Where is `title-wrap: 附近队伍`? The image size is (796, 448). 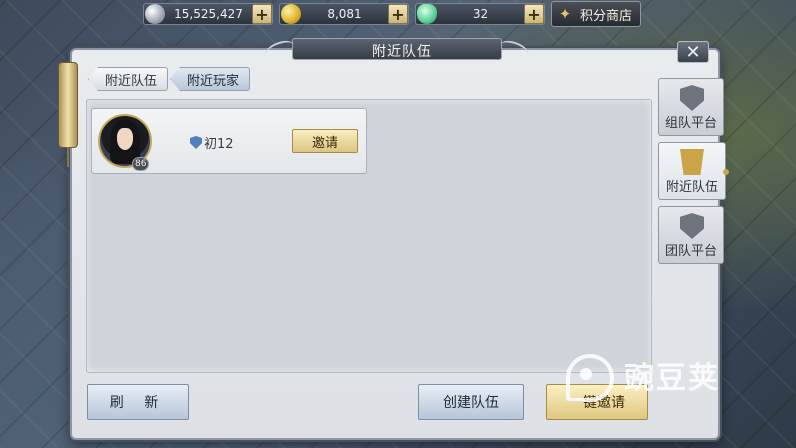
title-wrap: 附近队伍 is located at coordinates (402, 51).